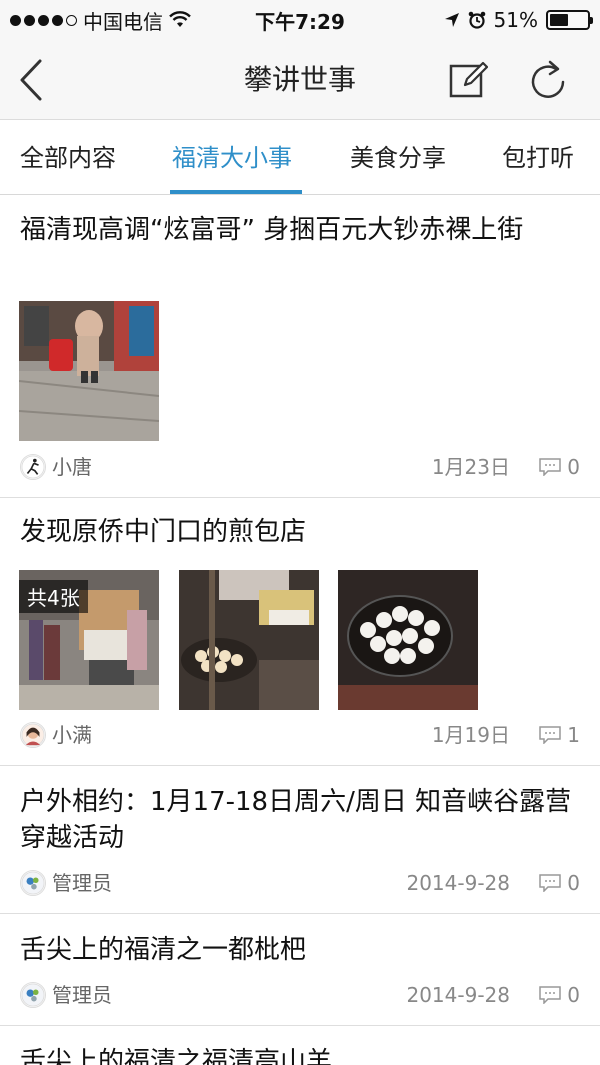 This screenshot has width=600, height=1065. I want to click on post-item: 舌尖上的福清之一都枇杷 管理员 2014-9-28 0, so click(300, 970).